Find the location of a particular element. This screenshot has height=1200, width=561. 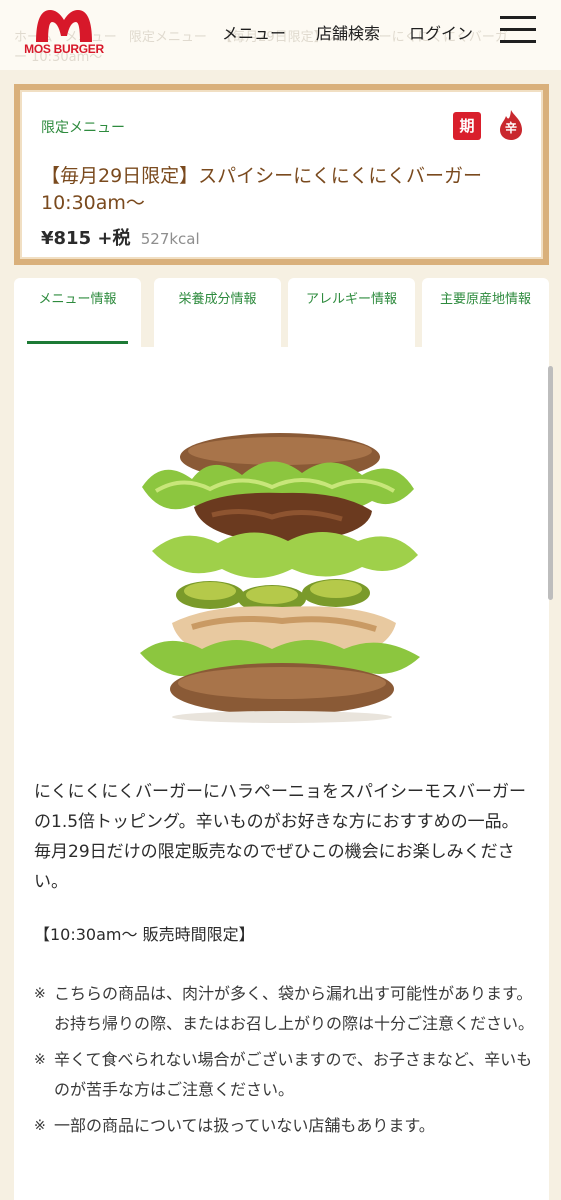

nav-login-link: ログイン is located at coordinates (441, 32).